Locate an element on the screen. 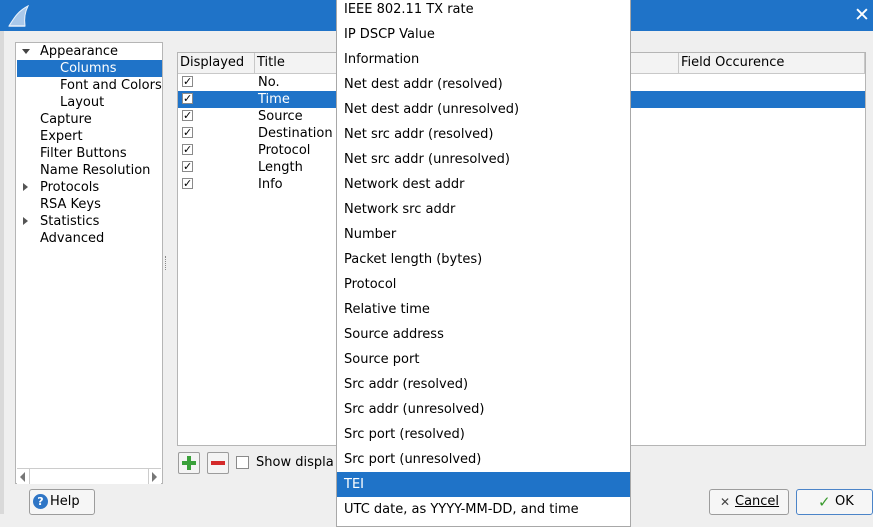 The width and height of the screenshot is (873, 527). tree-item-label: Font and Colors is located at coordinates (111, 85).